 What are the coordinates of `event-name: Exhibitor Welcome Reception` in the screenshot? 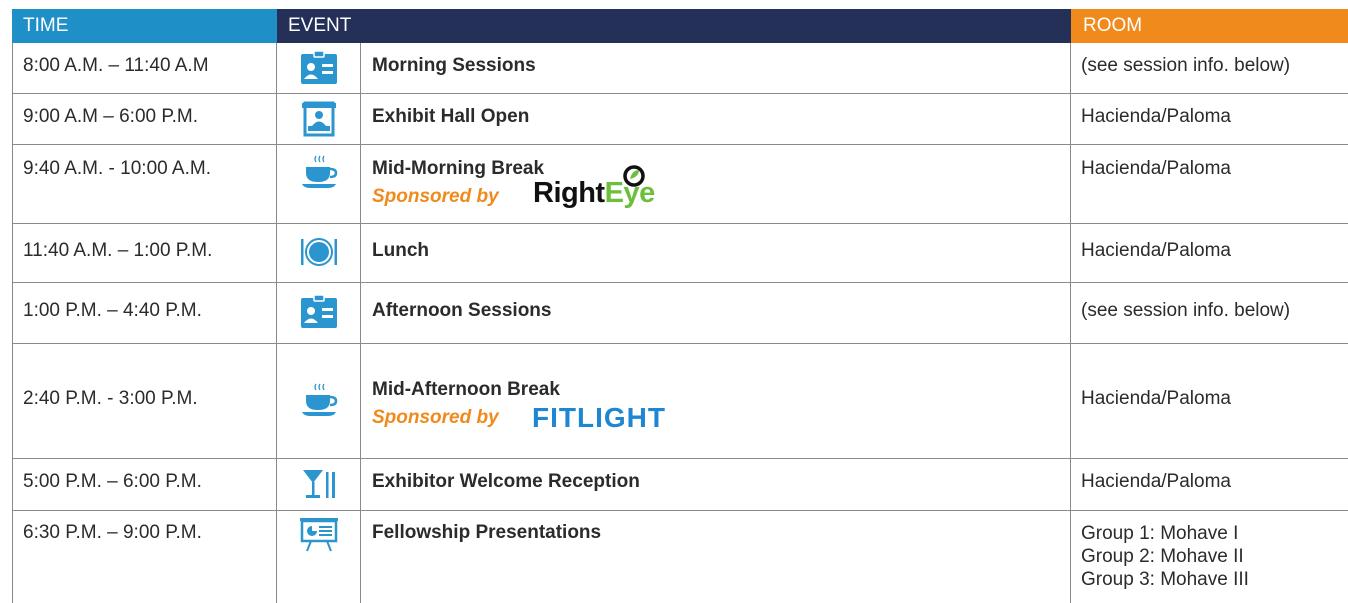 It's located at (506, 481).